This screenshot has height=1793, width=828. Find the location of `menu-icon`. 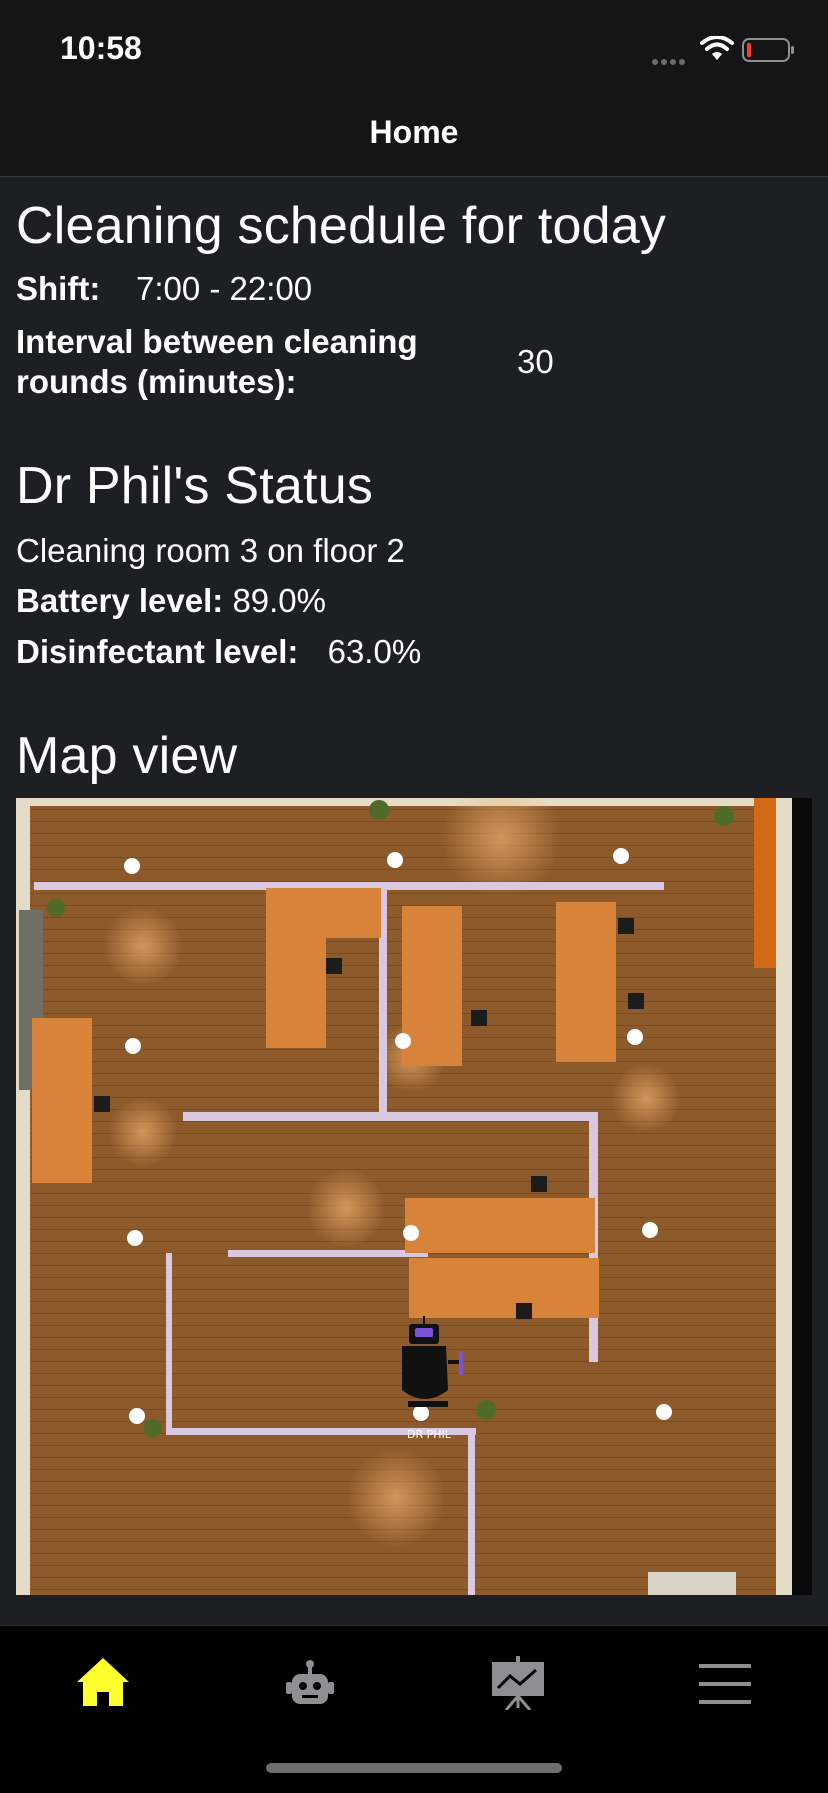

menu-icon is located at coordinates (725, 1684).